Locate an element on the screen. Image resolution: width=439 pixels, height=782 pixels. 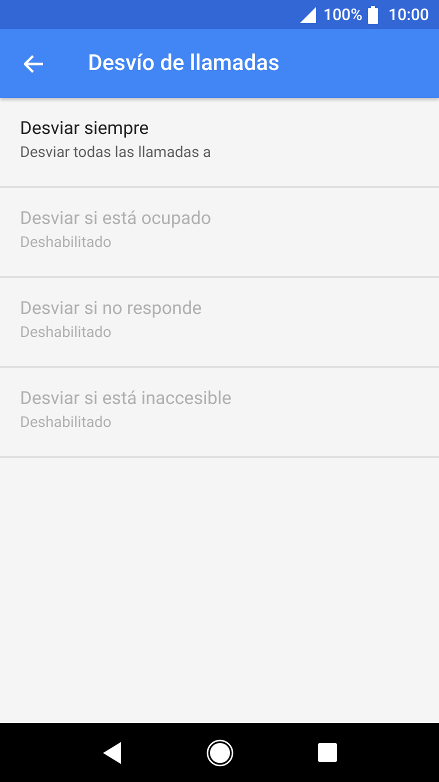
item-summary: Desviar todas las llamadas a is located at coordinates (116, 152).